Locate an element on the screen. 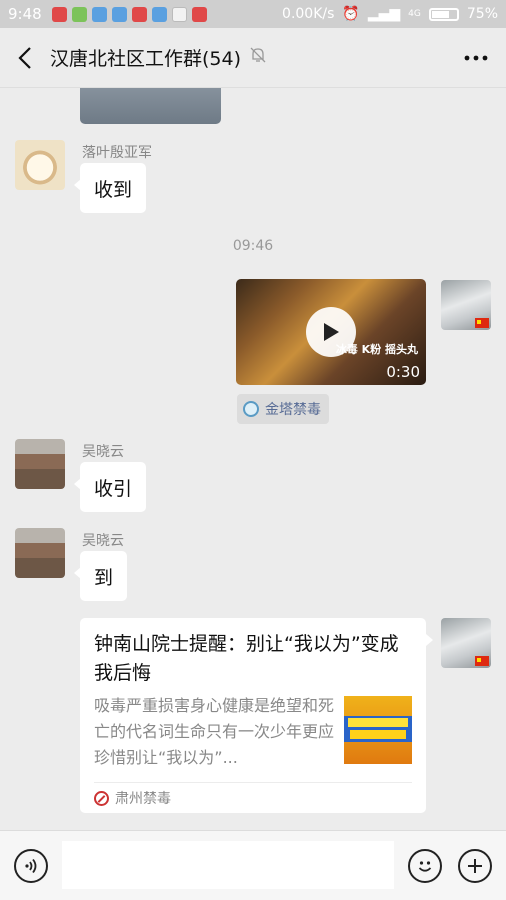  input-bar is located at coordinates (253, 865).